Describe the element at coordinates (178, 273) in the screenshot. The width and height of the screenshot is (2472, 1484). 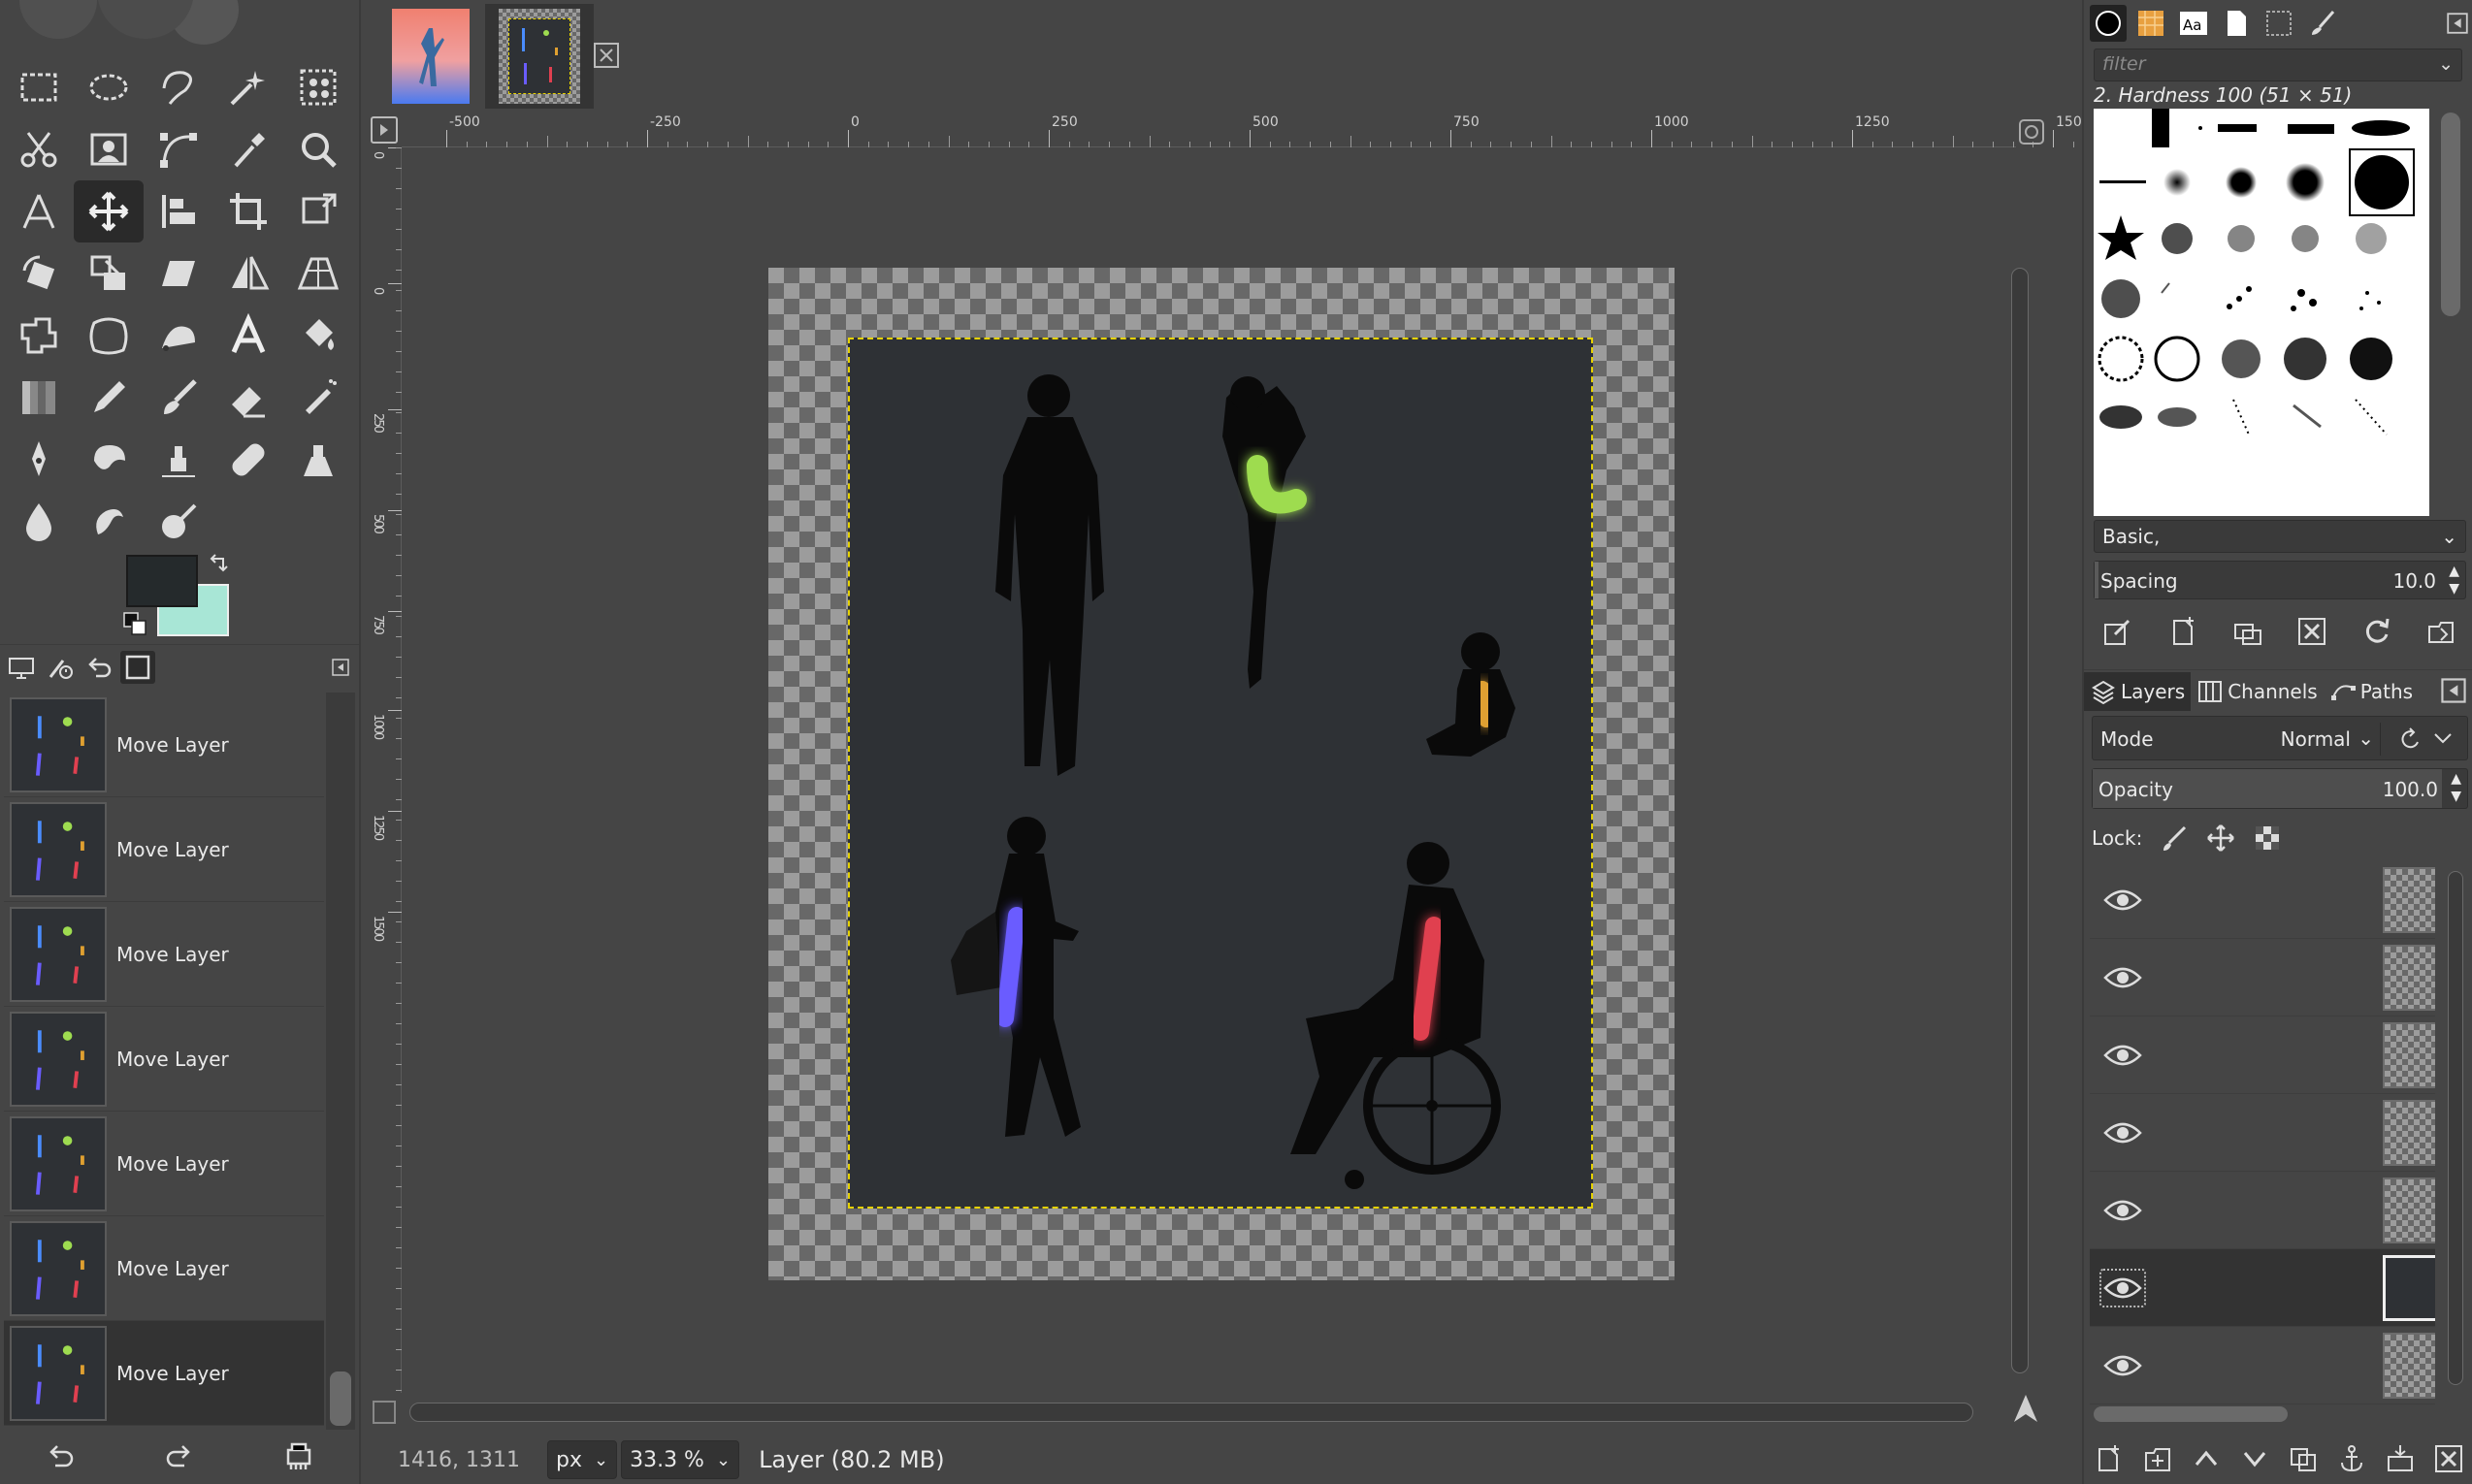
I see `shear-tool` at that location.